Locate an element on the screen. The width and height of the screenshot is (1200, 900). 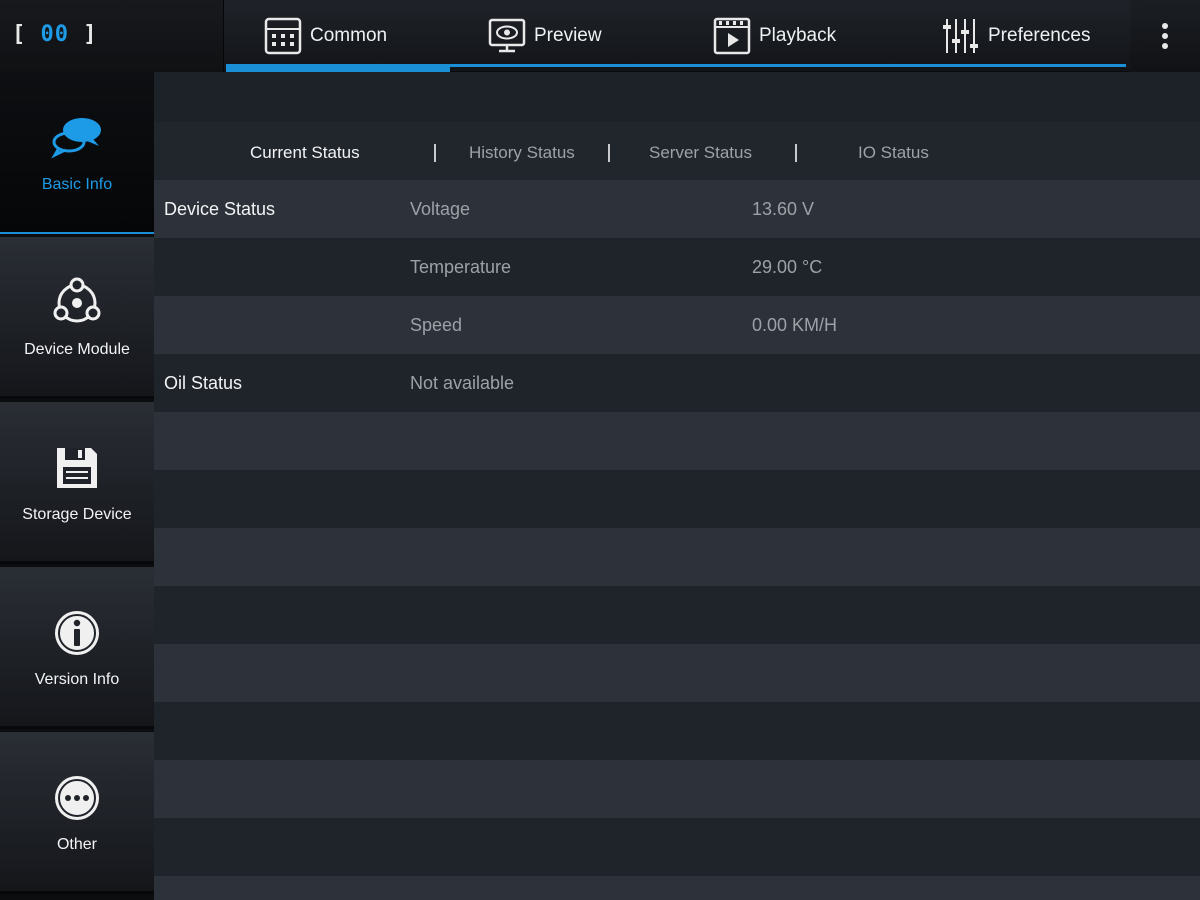
top-tabs: Common Preview Playback Preferences is located at coordinates (676, 36).